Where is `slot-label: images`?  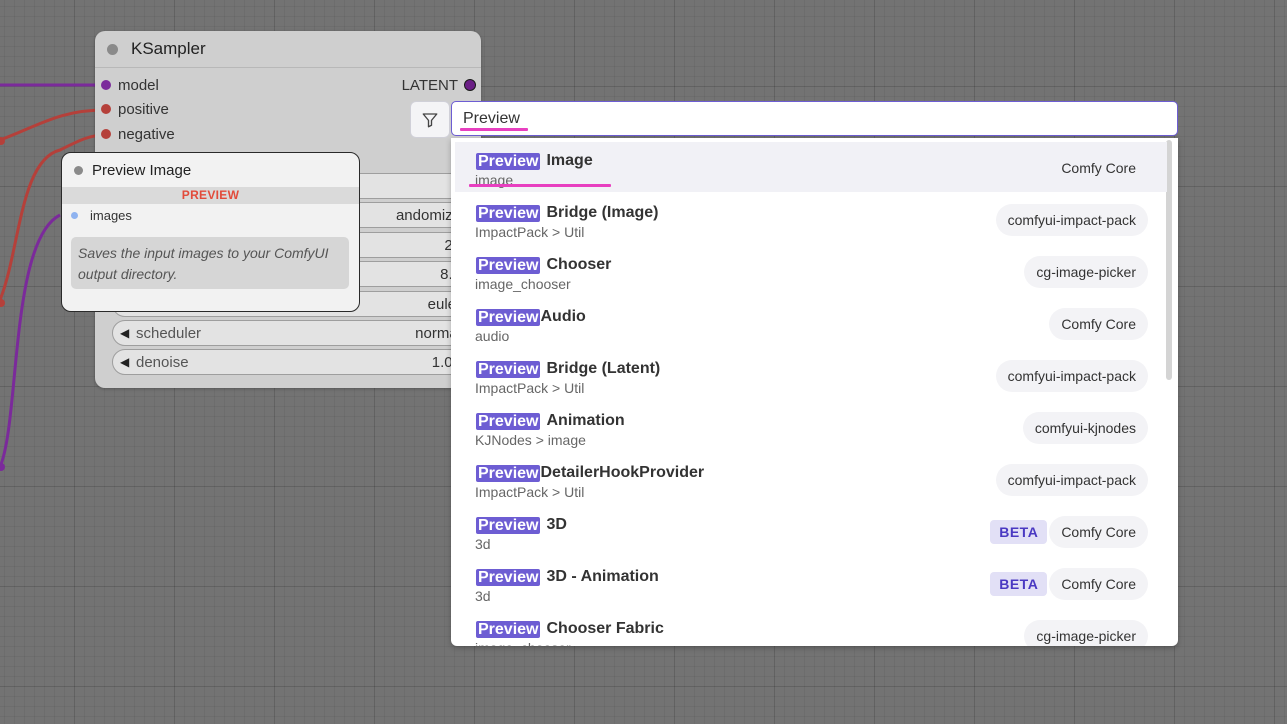 slot-label: images is located at coordinates (111, 215).